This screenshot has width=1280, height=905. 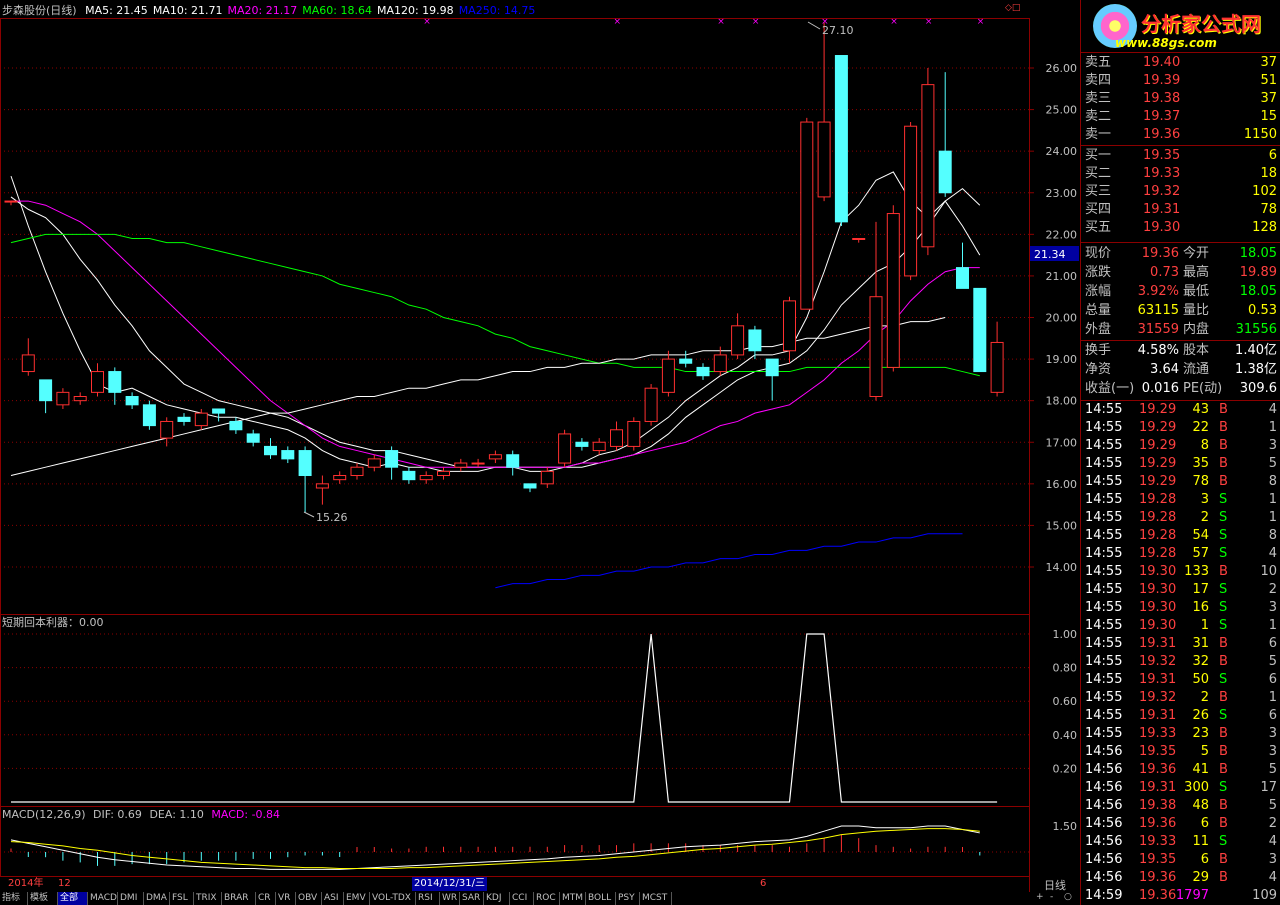 What do you see at coordinates (309, 898) in the screenshot?
I see `tab-obv: OBV` at bounding box center [309, 898].